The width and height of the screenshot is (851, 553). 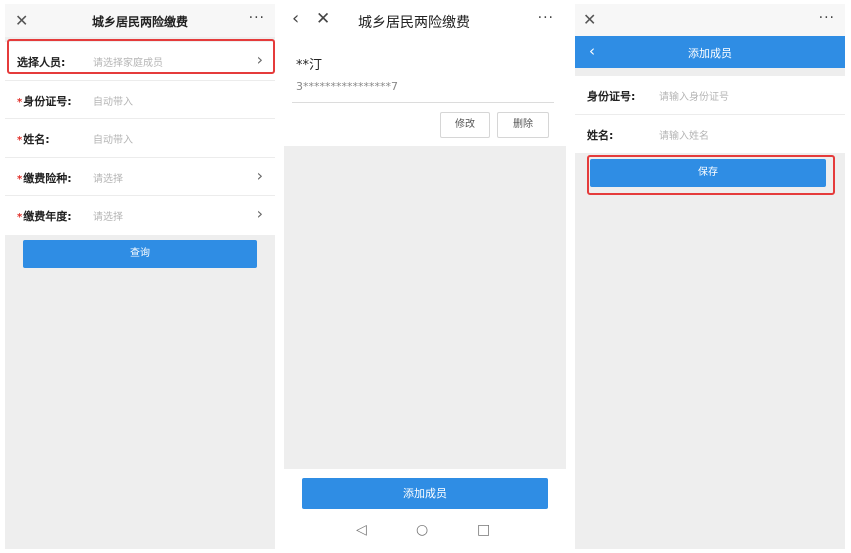 I want to click on query-button: 查询, so click(x=140, y=254).